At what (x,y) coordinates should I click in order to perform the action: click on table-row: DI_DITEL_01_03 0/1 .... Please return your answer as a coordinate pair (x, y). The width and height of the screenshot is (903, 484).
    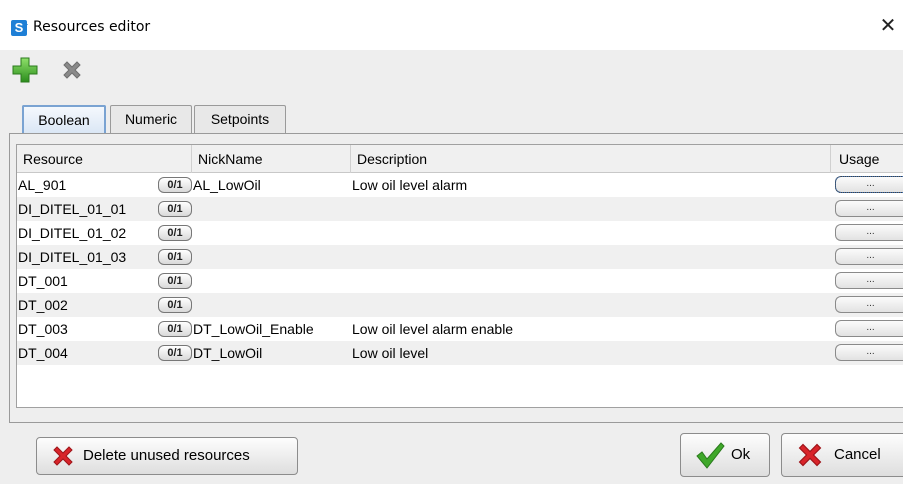
    Looking at the image, I should click on (460, 257).